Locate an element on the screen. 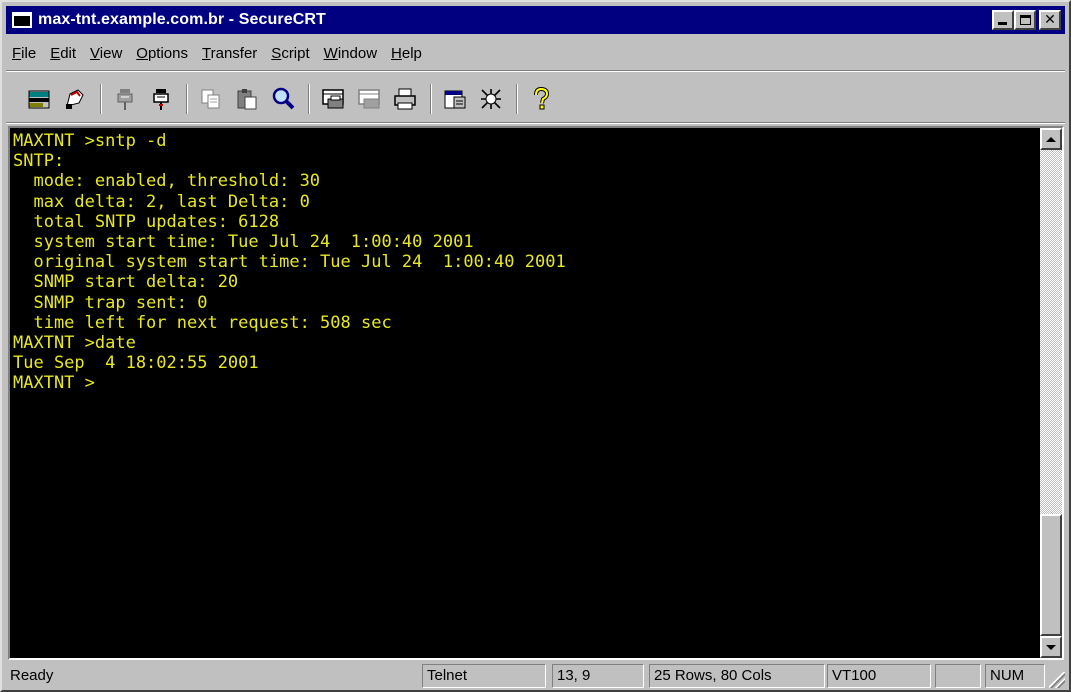  help-icon is located at coordinates (542, 98).